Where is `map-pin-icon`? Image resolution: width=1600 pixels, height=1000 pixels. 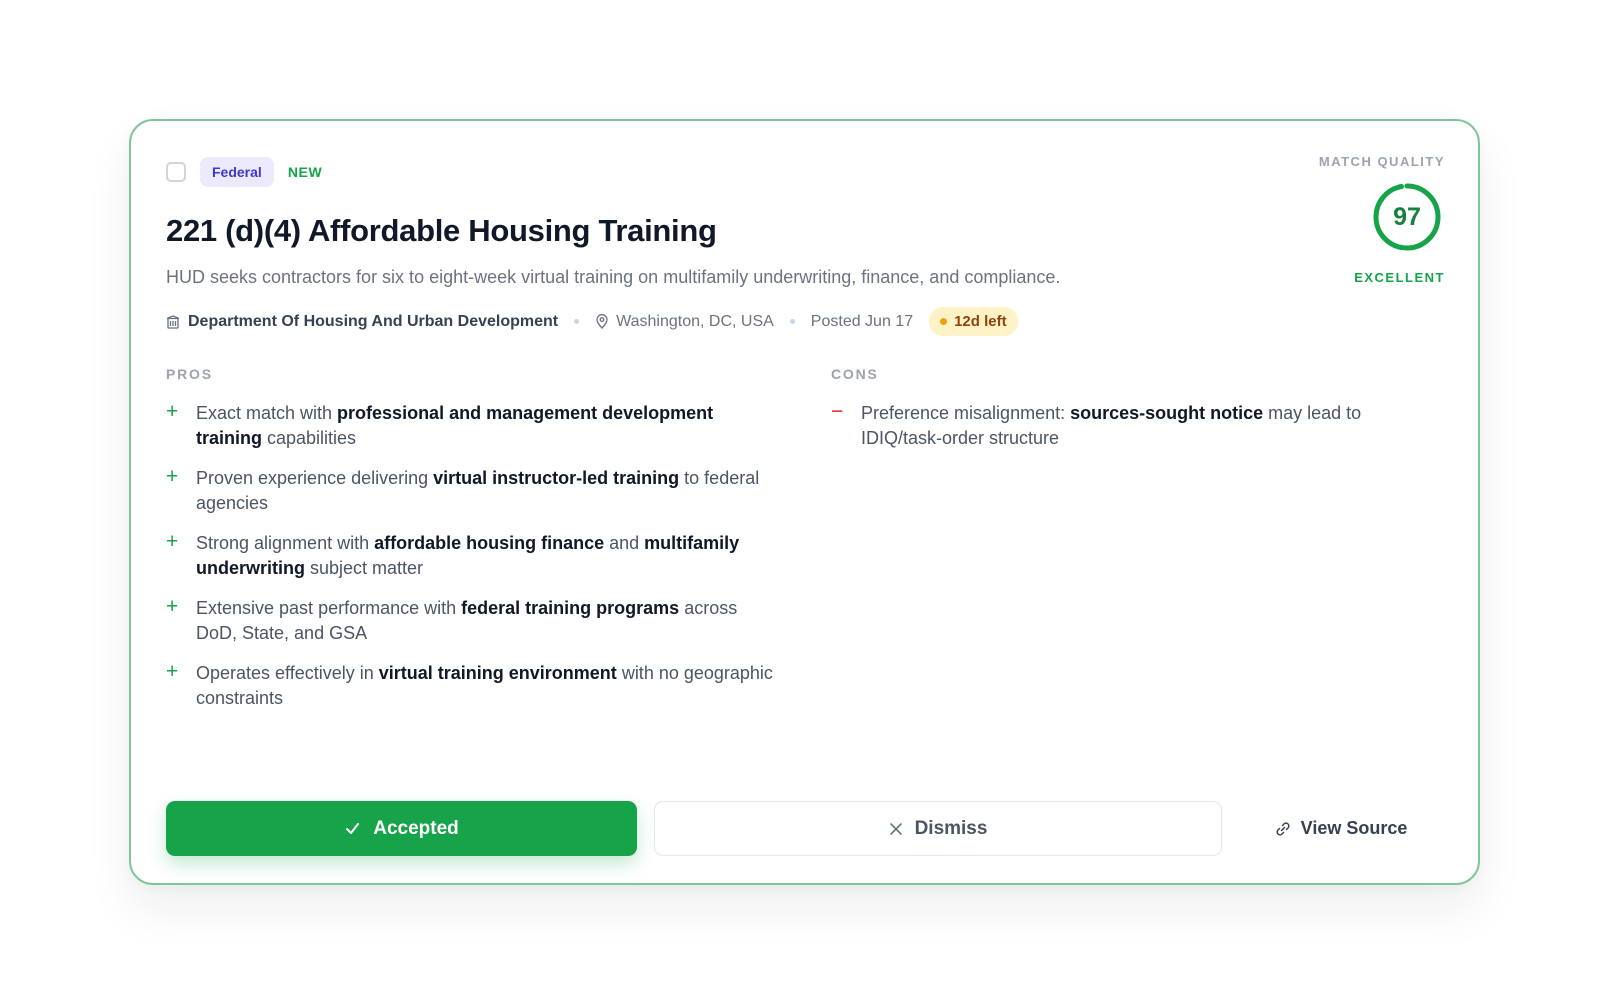 map-pin-icon is located at coordinates (602, 321).